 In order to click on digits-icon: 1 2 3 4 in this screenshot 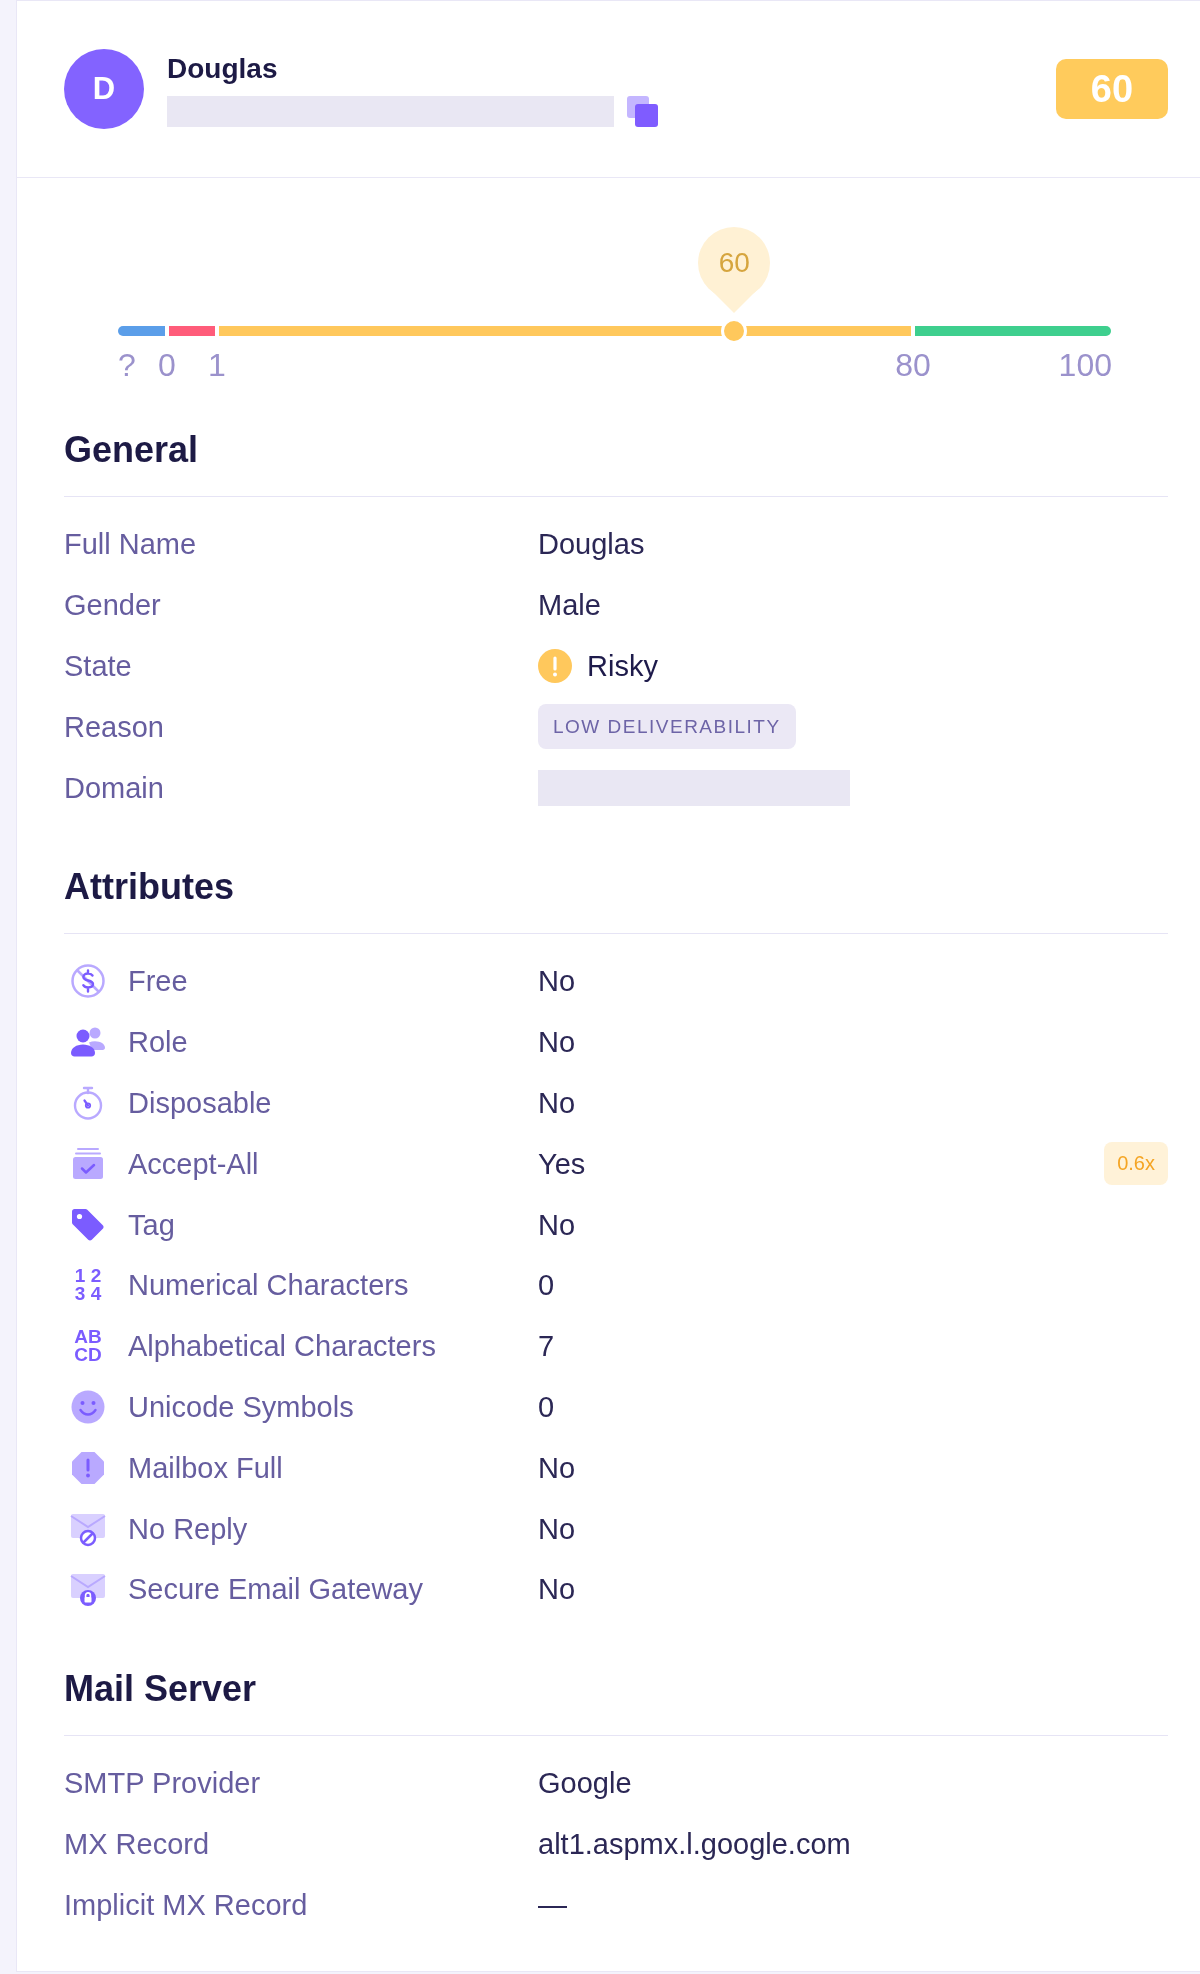, I will do `click(88, 1285)`.